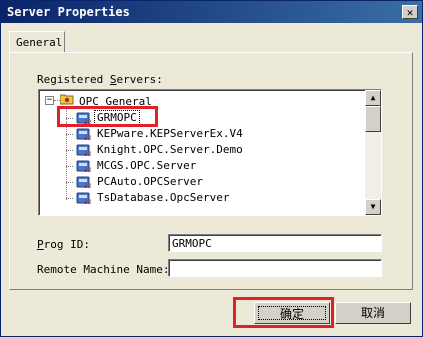 The image size is (423, 337). Describe the element at coordinates (211, 12) in the screenshot. I see `title-bar: Server Properties ✕` at that location.